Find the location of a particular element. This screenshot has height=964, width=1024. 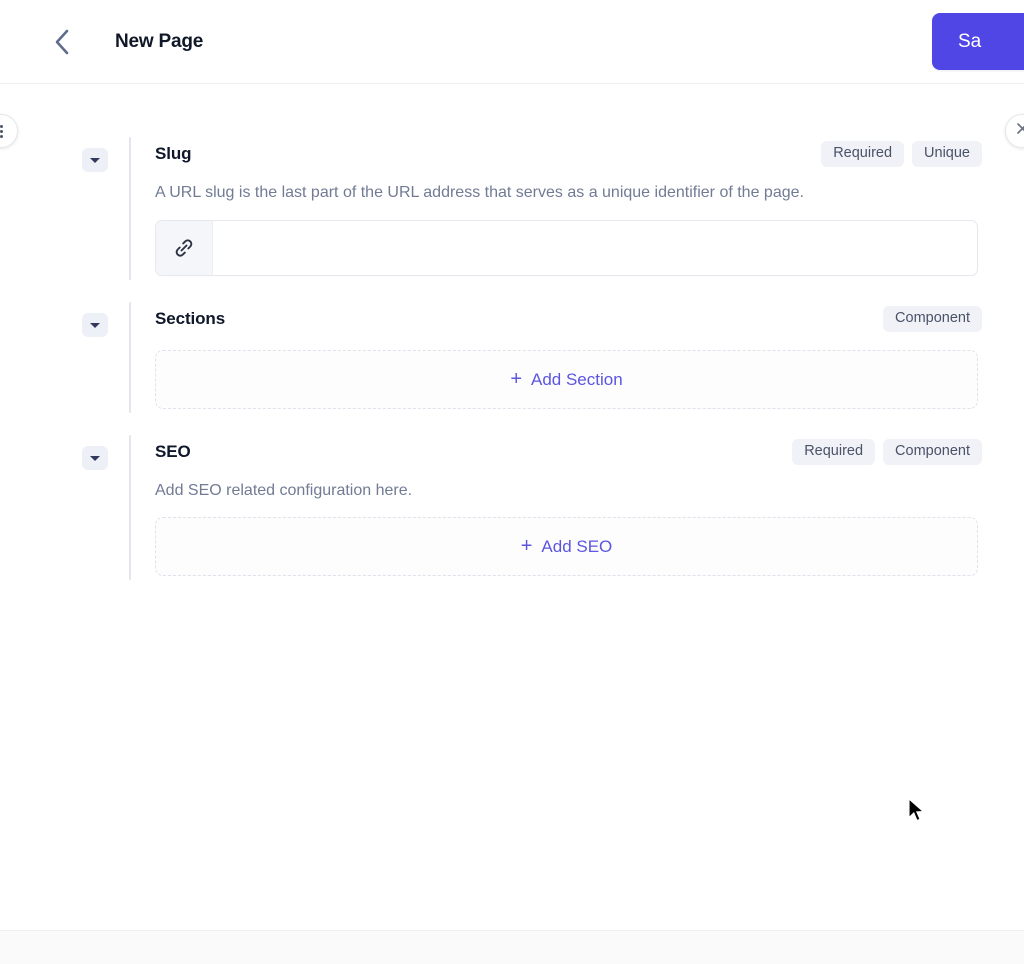

add-section-button: + Add Section is located at coordinates (566, 379).